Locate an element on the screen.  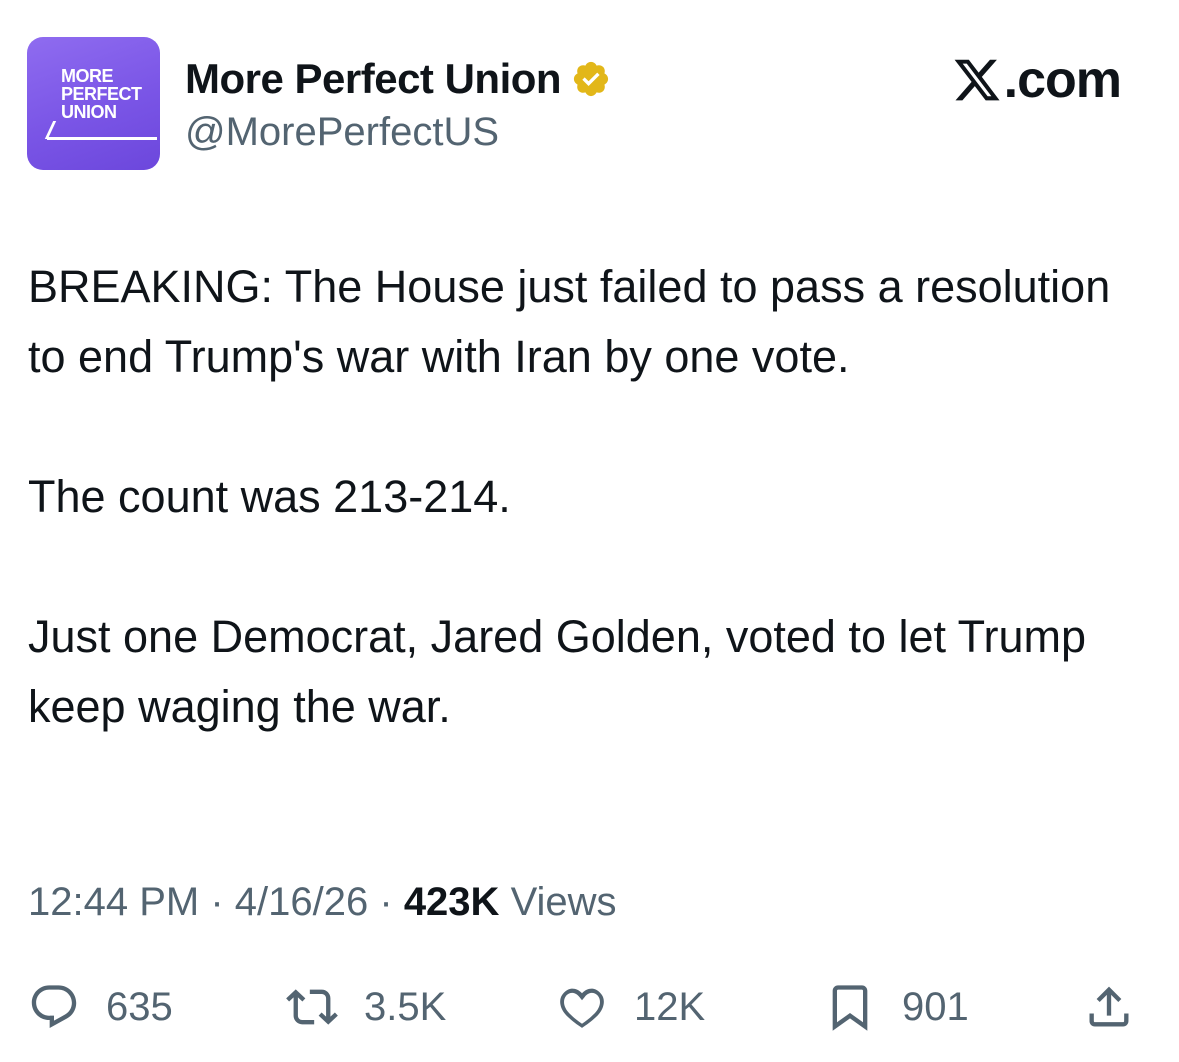
bookmark-button: 901 is located at coordinates (896, 1007).